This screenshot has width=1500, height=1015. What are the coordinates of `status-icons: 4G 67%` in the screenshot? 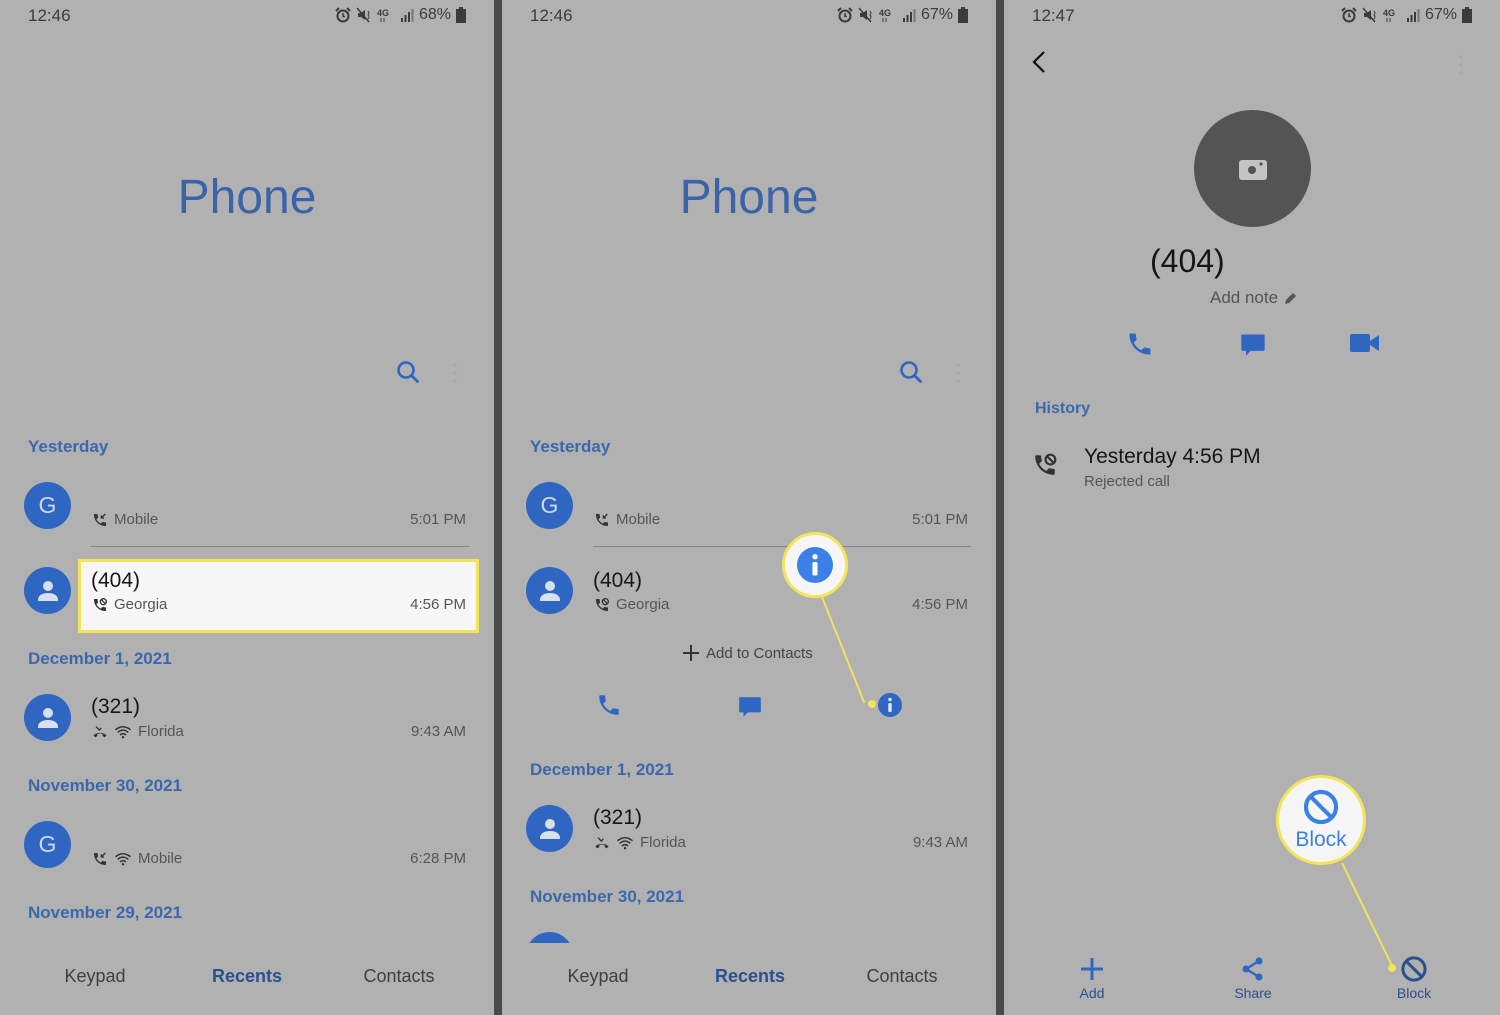 It's located at (902, 15).